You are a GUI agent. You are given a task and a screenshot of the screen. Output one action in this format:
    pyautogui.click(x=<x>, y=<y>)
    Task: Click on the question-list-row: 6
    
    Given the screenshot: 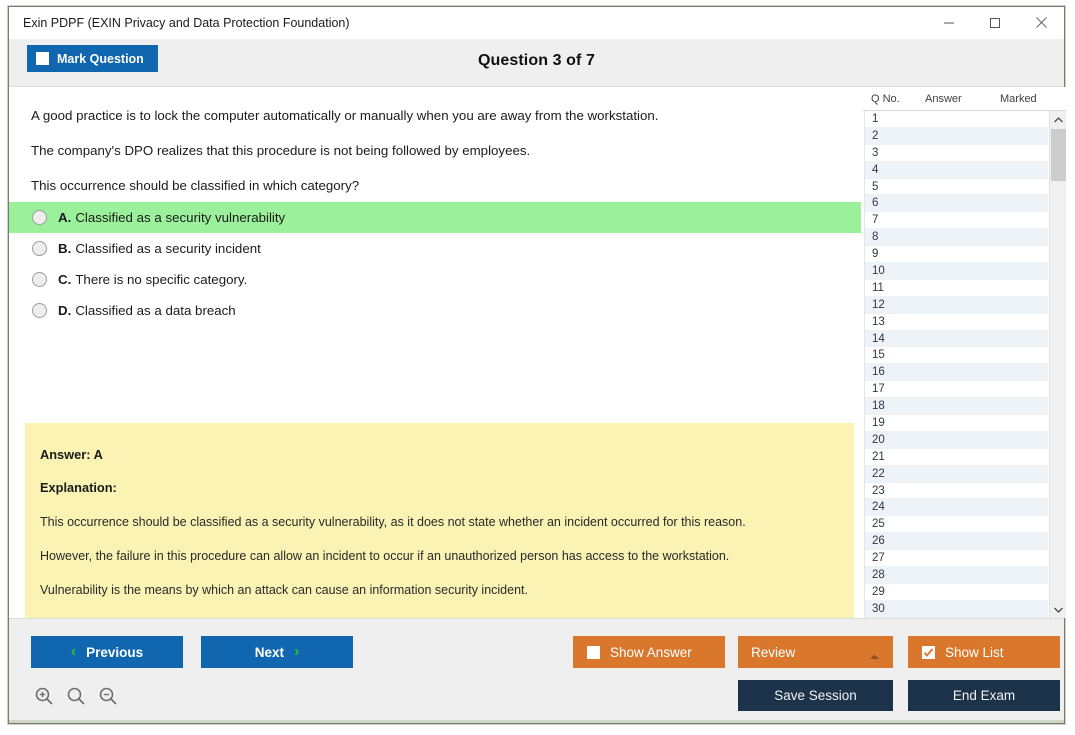 What is the action you would take?
    pyautogui.click(x=956, y=204)
    